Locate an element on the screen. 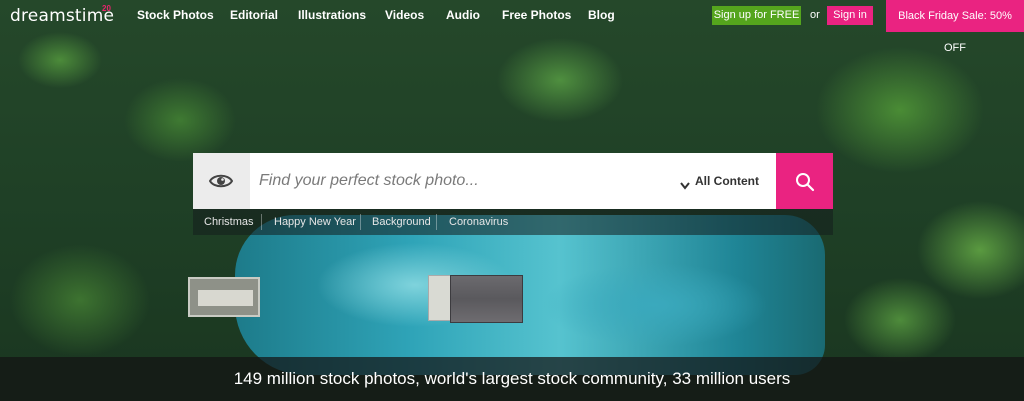 This screenshot has width=1024, height=401. signin-button: Sign in is located at coordinates (850, 15).